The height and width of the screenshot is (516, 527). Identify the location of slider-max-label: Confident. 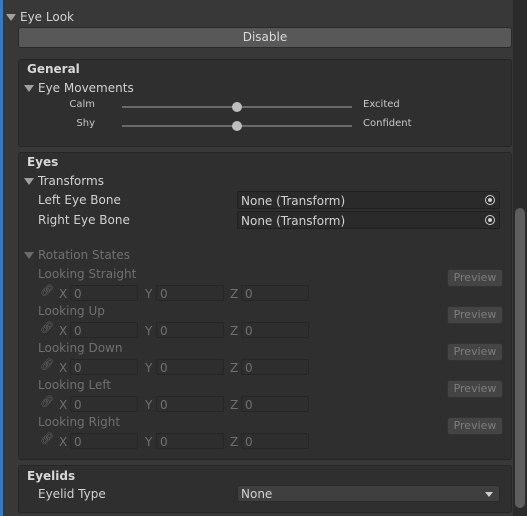
(387, 123).